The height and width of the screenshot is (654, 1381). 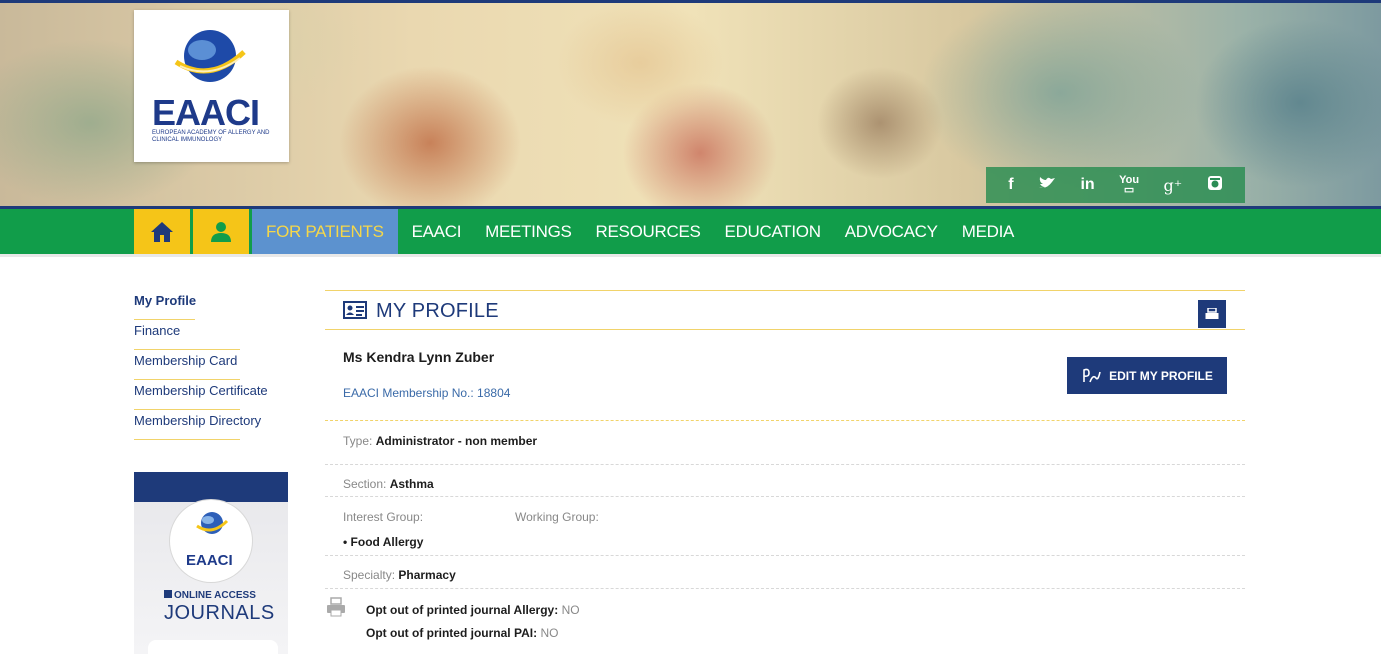 What do you see at coordinates (219, 613) in the screenshot?
I see `journals-title: JOURNALS` at bounding box center [219, 613].